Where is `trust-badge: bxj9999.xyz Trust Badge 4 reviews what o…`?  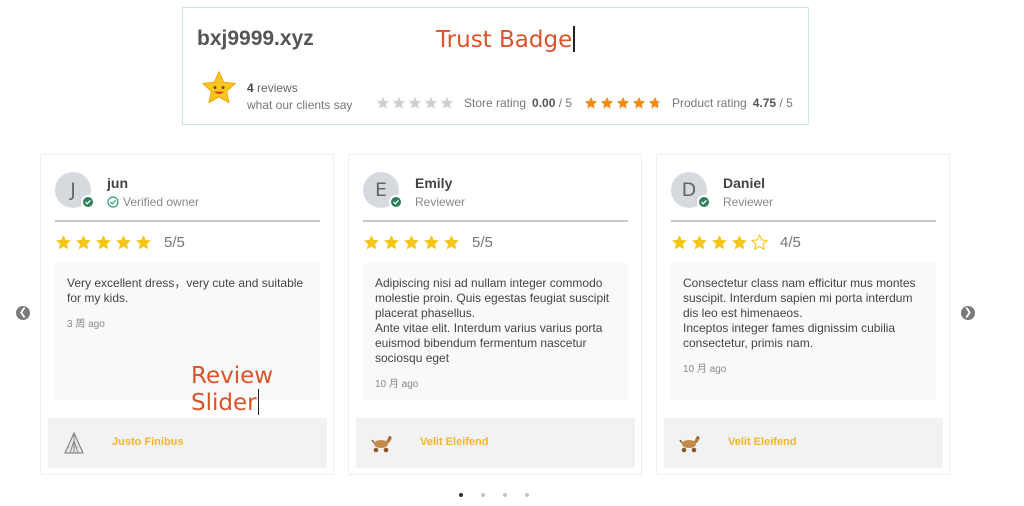
trust-badge: bxj9999.xyz Trust Badge 4 reviews what o… is located at coordinates (495, 66).